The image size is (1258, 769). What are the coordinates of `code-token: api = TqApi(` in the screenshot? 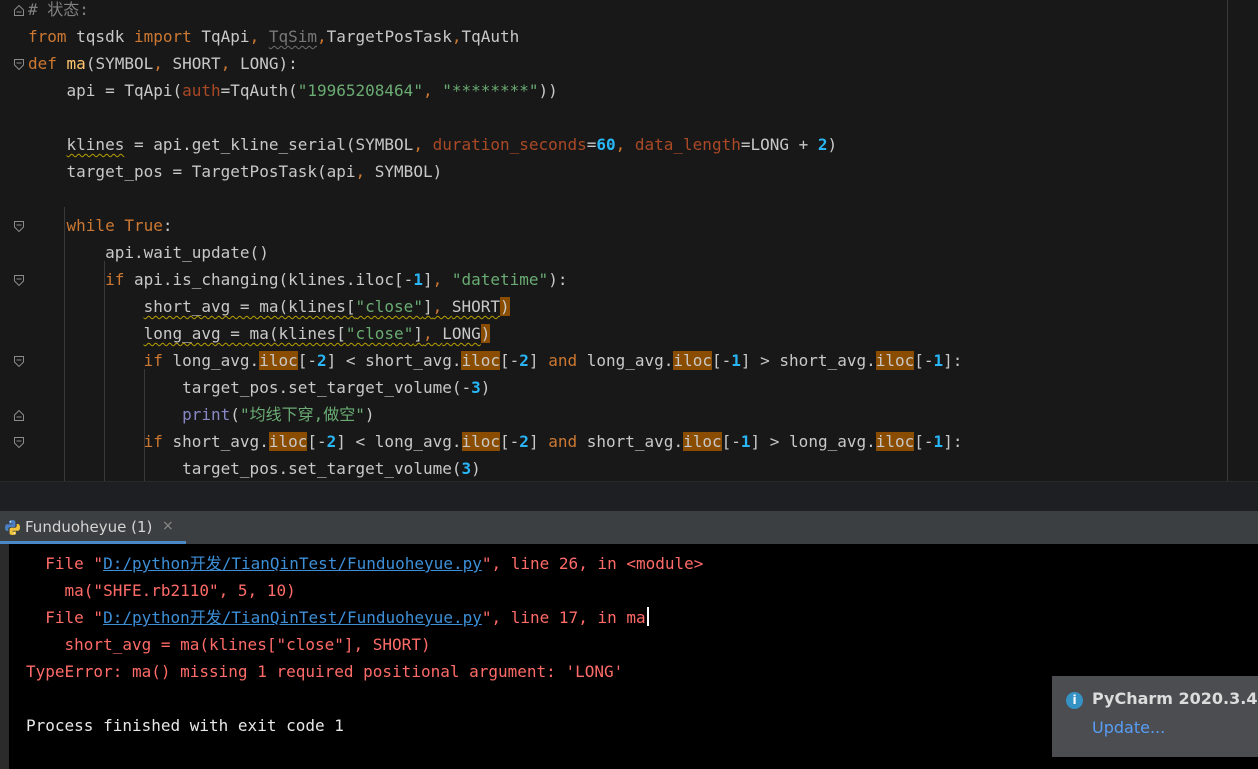 It's located at (105, 90).